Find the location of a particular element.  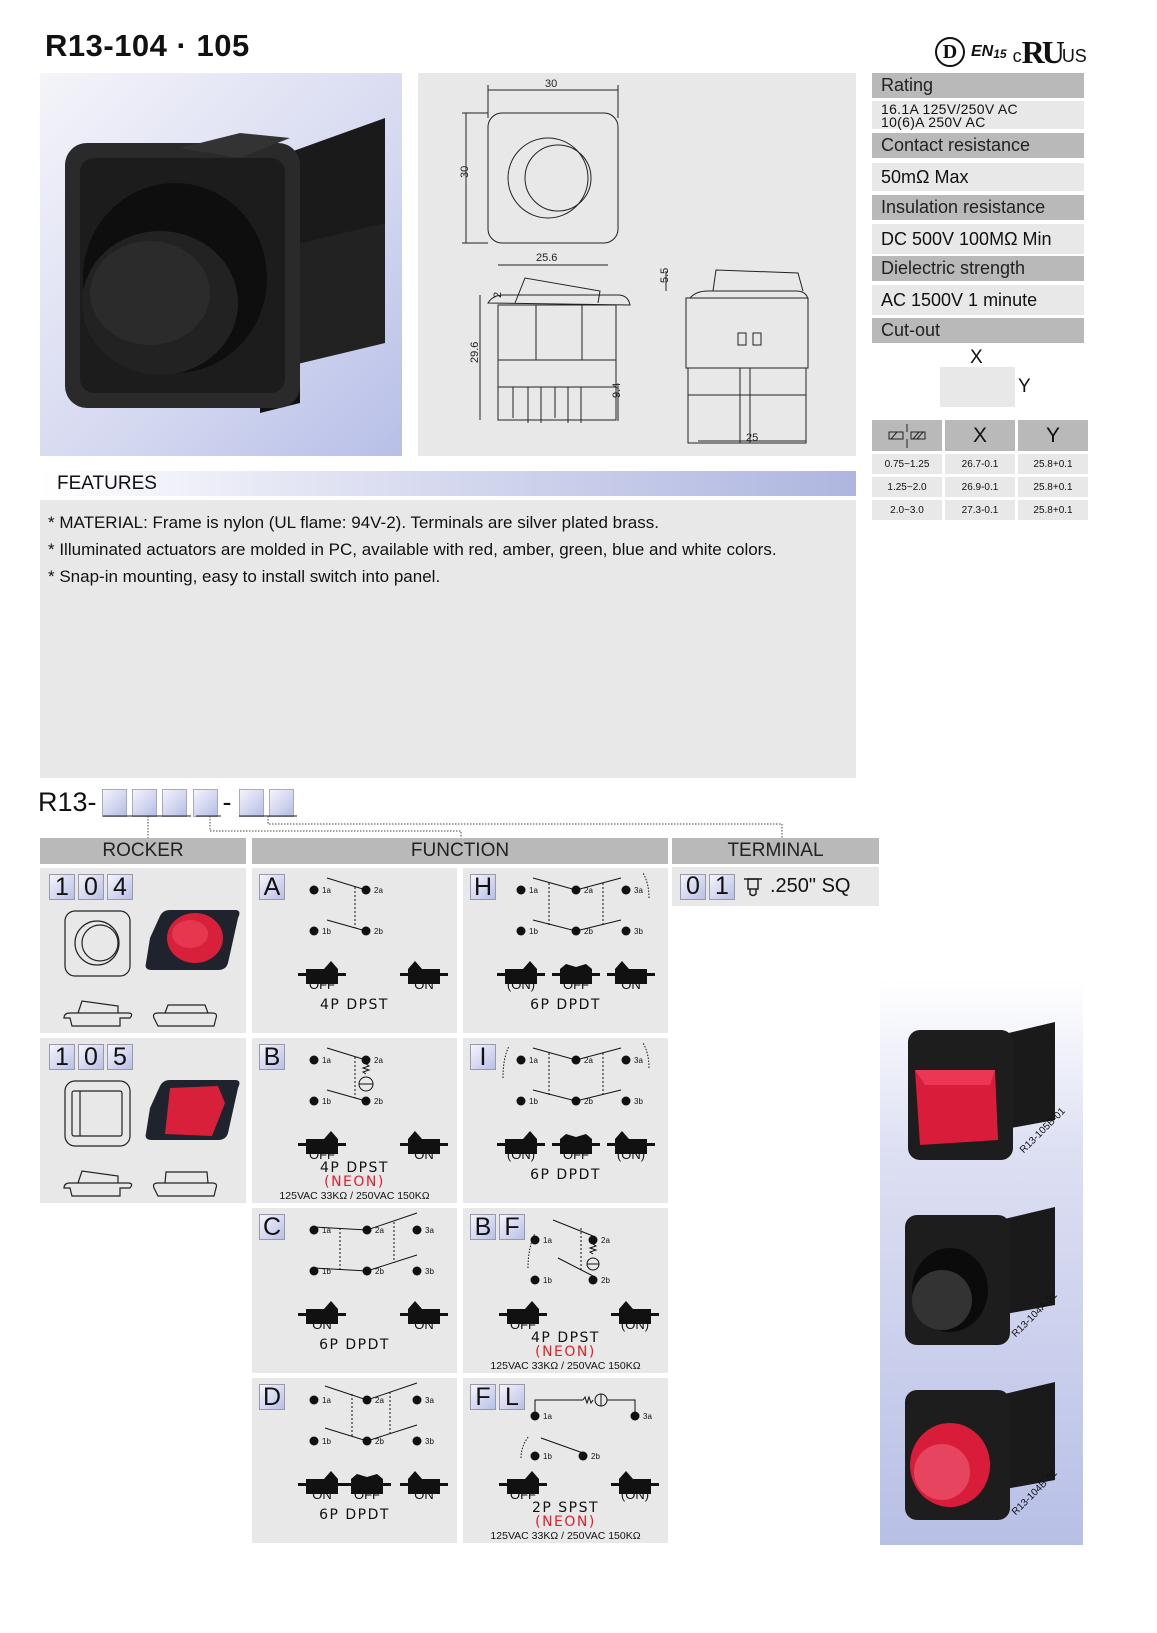

code-letter: D is located at coordinates (272, 1397).